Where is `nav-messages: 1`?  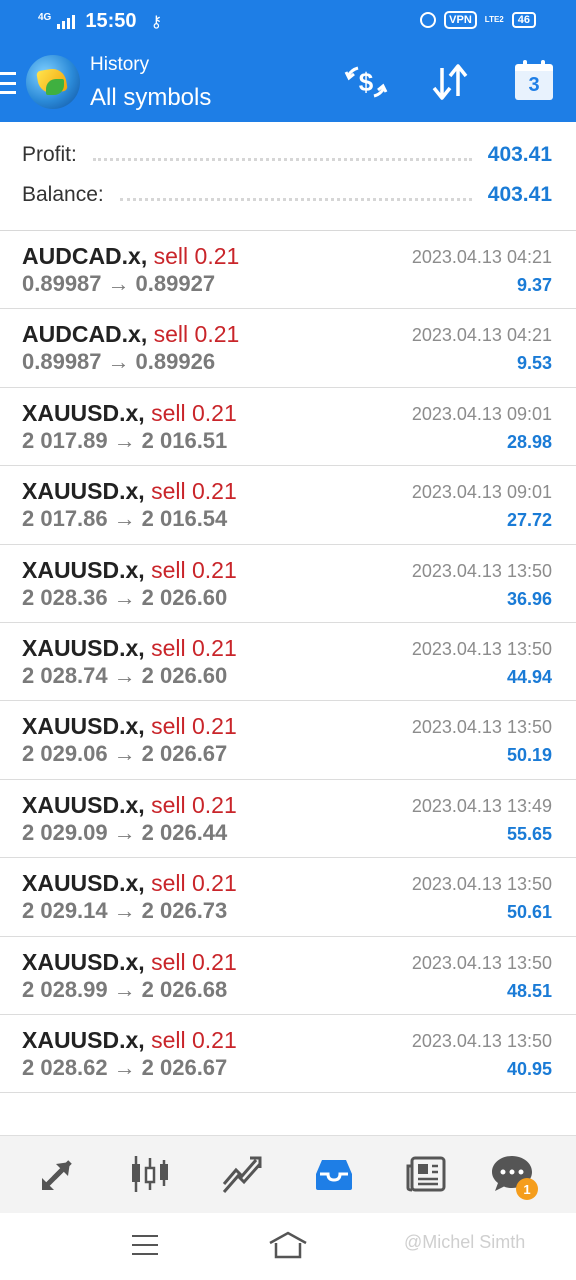 nav-messages: 1 is located at coordinates (513, 1175).